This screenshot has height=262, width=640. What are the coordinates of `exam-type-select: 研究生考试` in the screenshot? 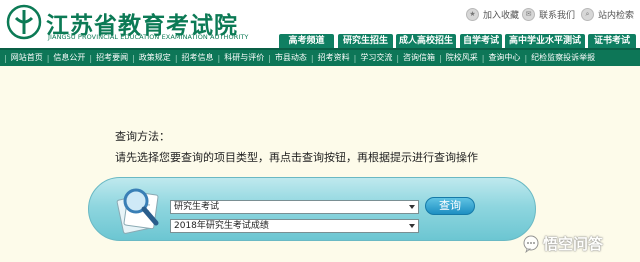 It's located at (294, 207).